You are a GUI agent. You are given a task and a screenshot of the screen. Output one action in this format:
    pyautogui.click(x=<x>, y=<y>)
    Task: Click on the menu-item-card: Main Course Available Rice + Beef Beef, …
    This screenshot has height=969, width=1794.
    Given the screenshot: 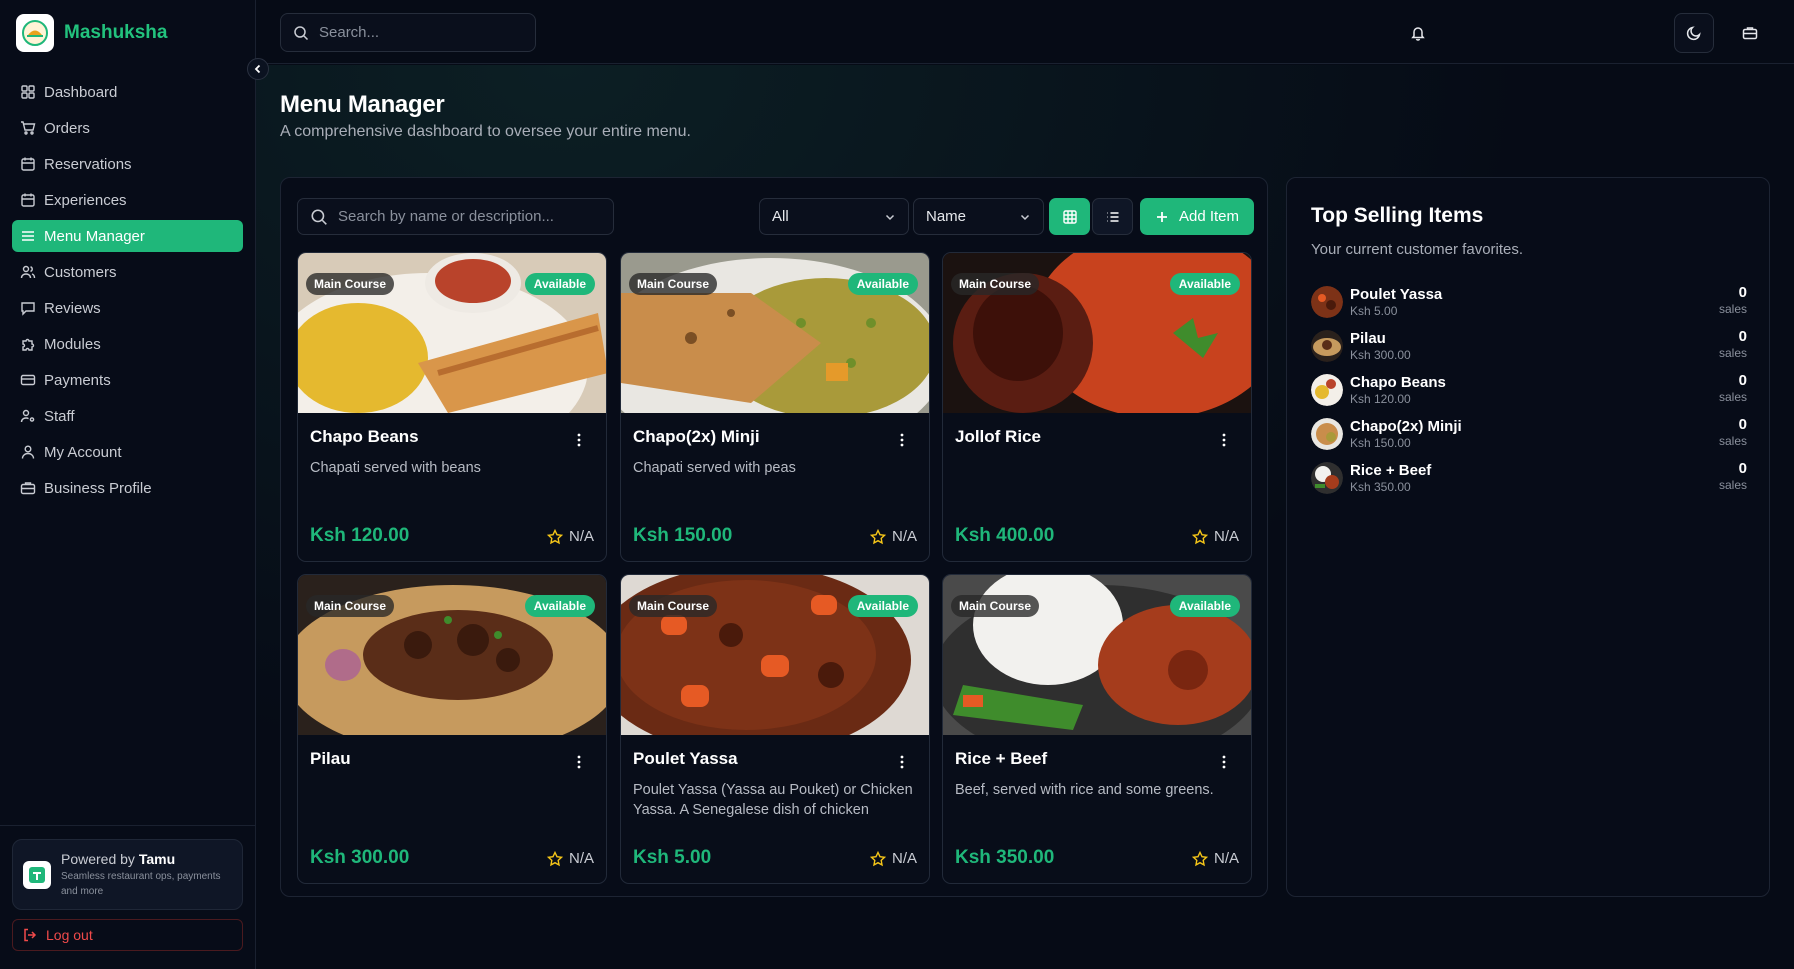 What is the action you would take?
    pyautogui.click(x=1097, y=729)
    